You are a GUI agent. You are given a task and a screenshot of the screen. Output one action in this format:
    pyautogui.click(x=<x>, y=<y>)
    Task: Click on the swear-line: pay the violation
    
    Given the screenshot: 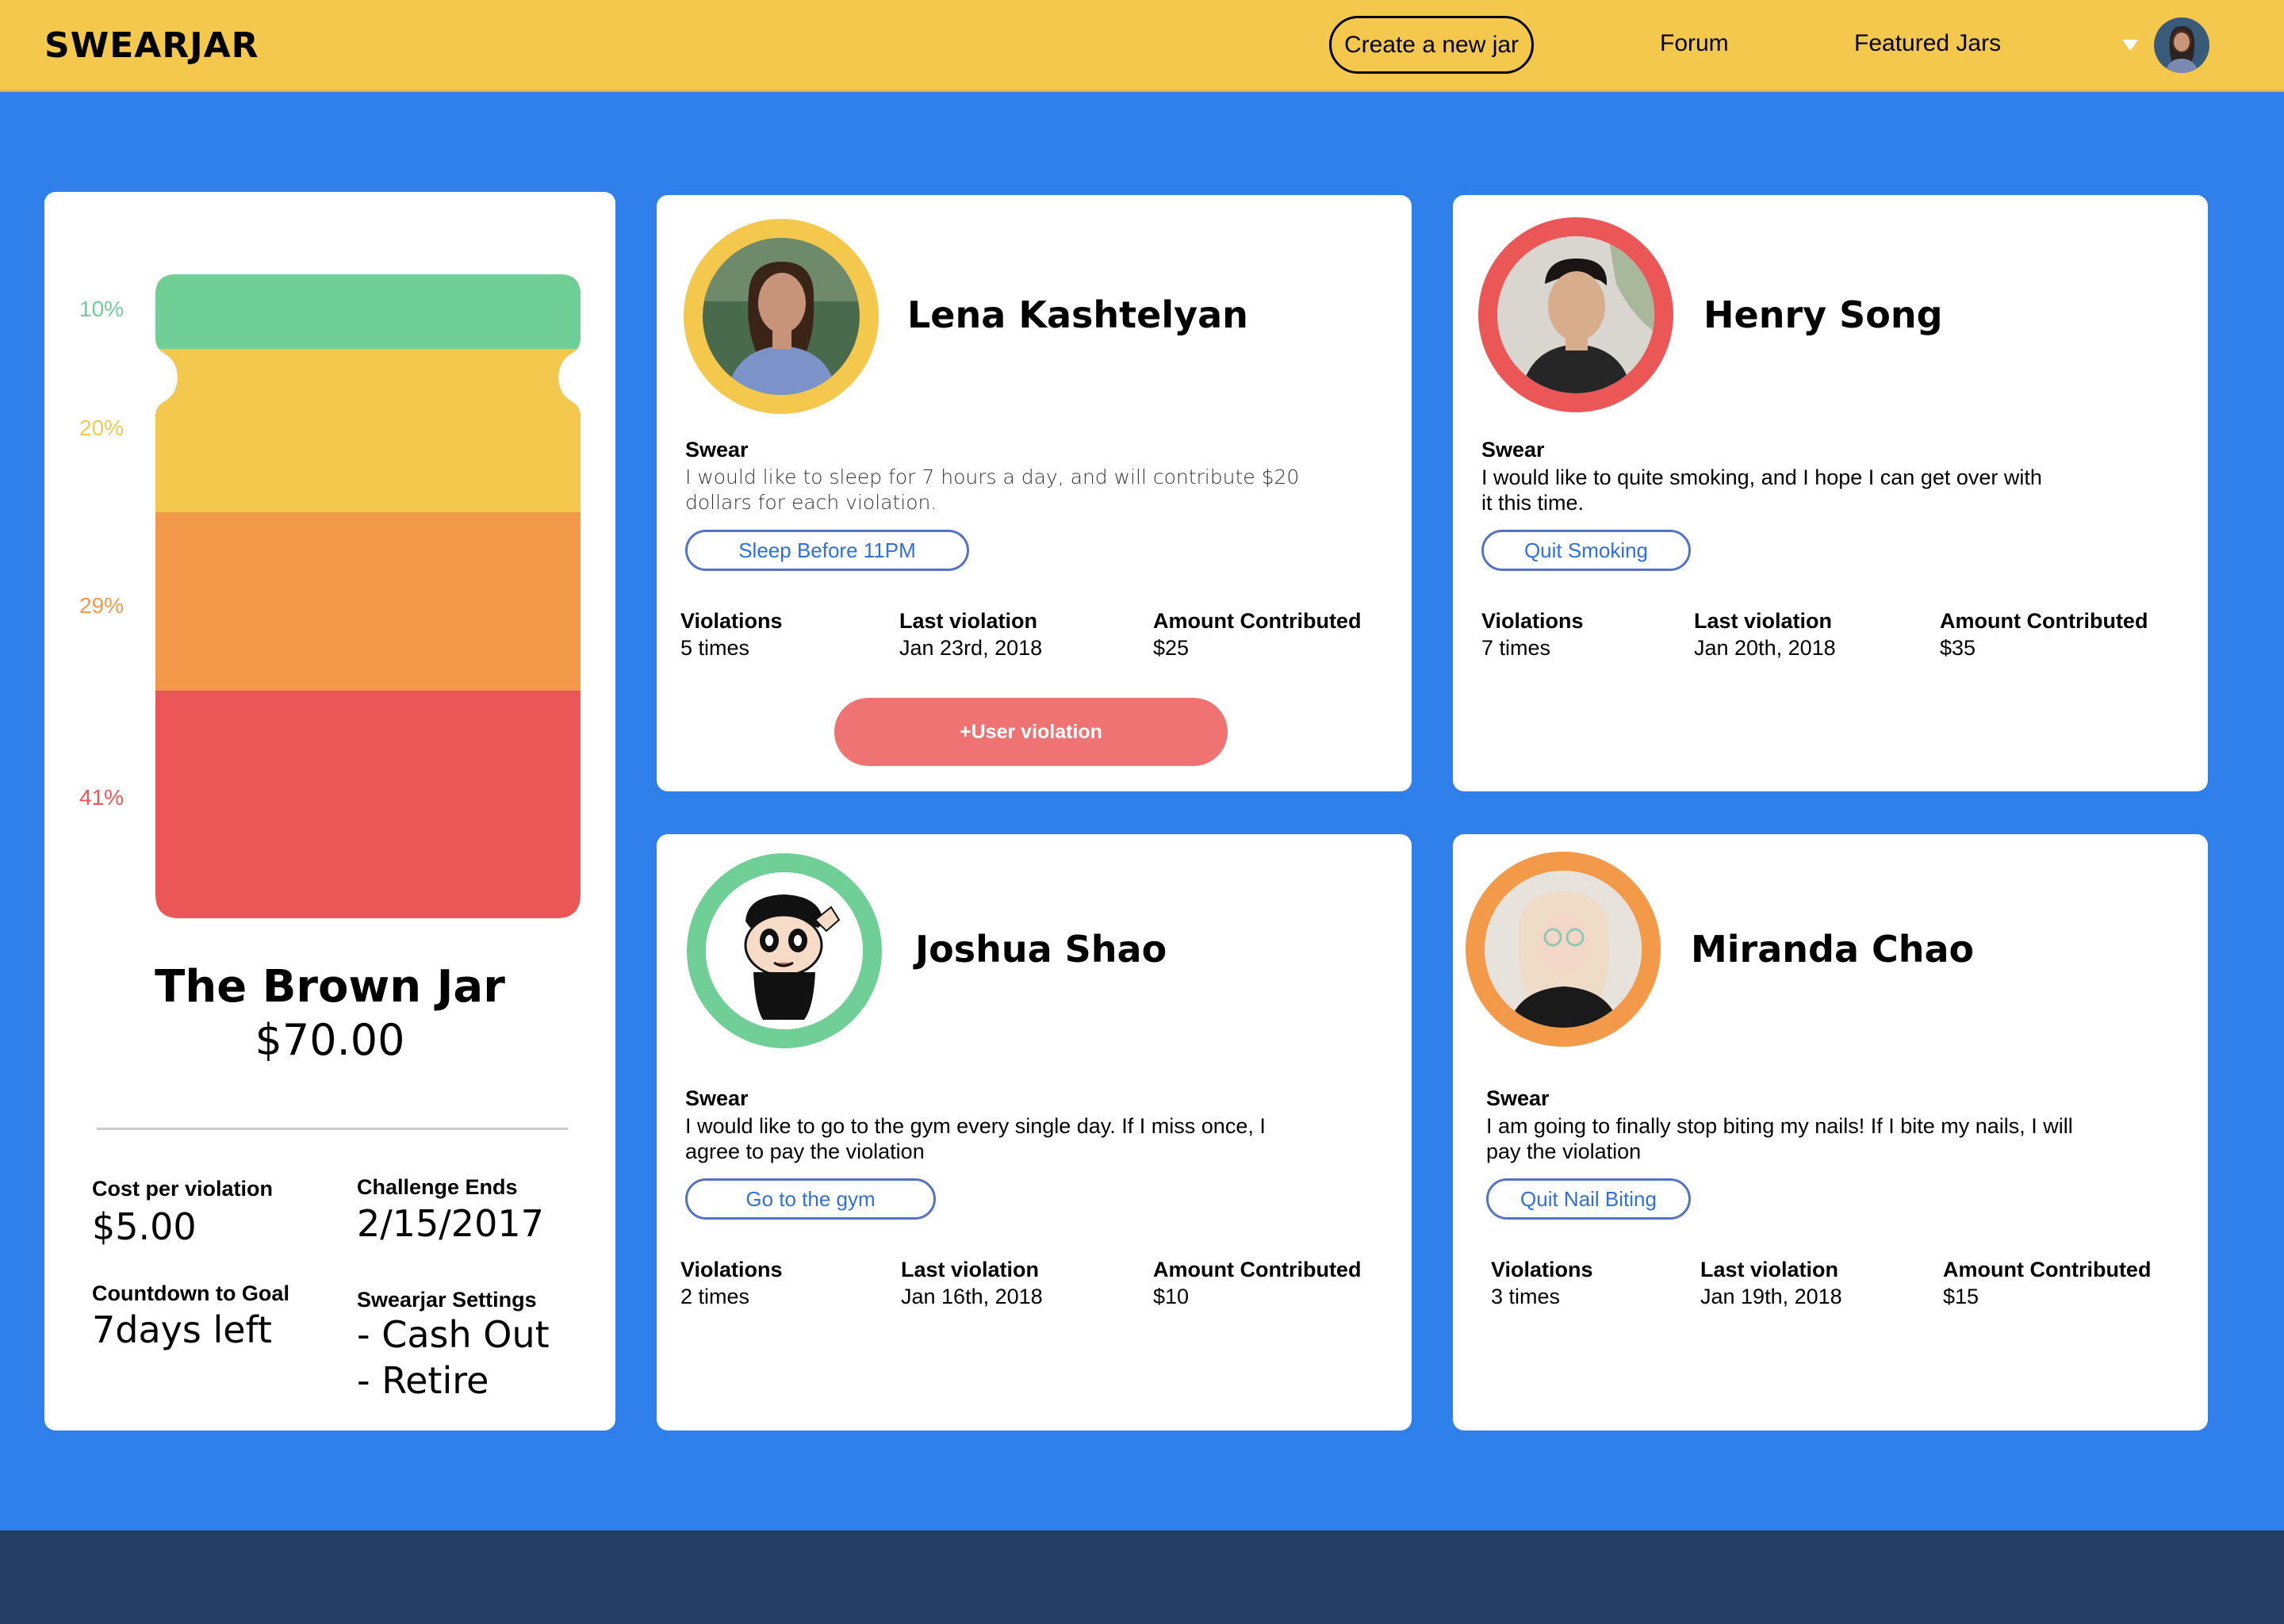 What is the action you would take?
    pyautogui.click(x=1564, y=1151)
    